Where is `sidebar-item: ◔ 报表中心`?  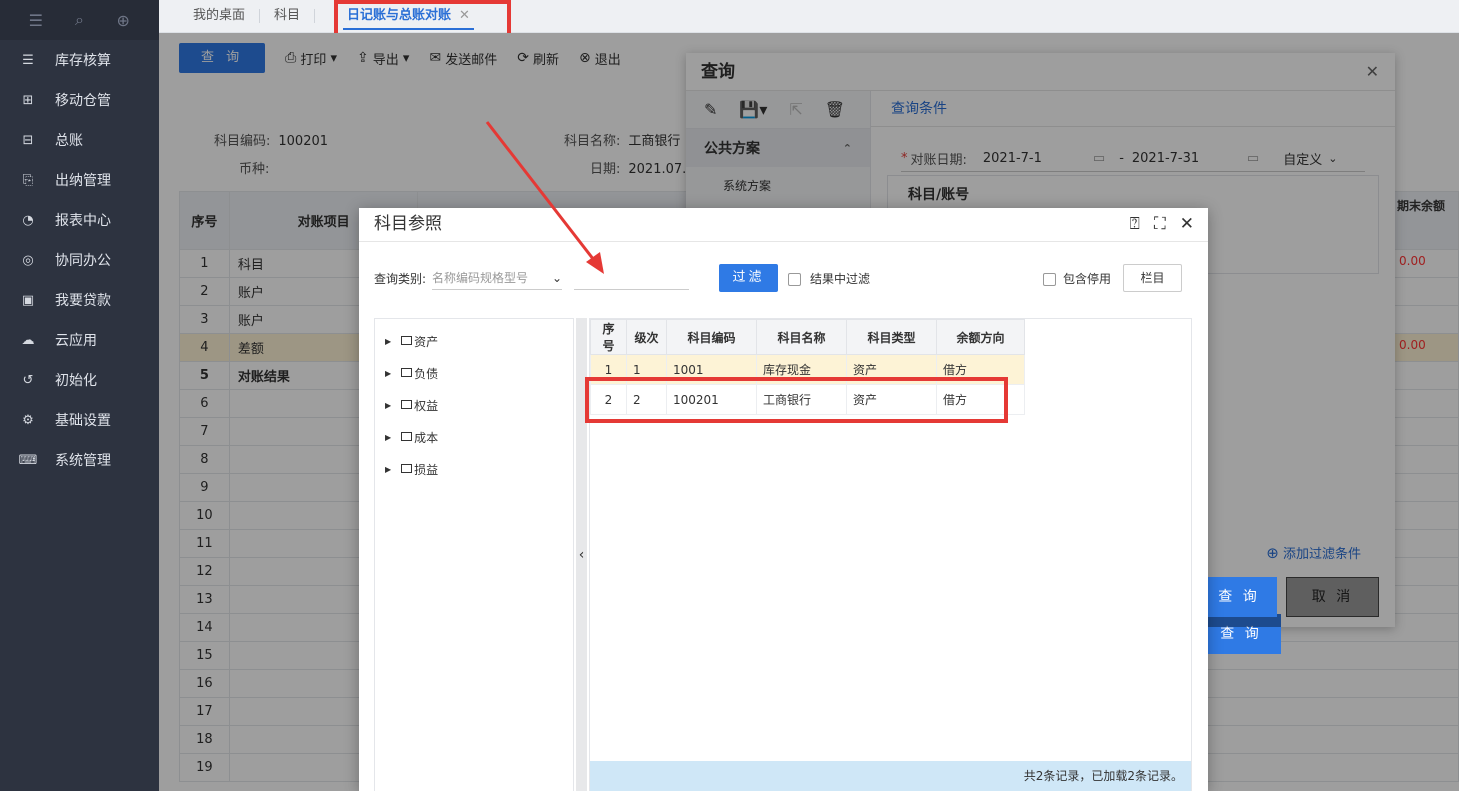 sidebar-item: ◔ 报表中心 is located at coordinates (79, 220).